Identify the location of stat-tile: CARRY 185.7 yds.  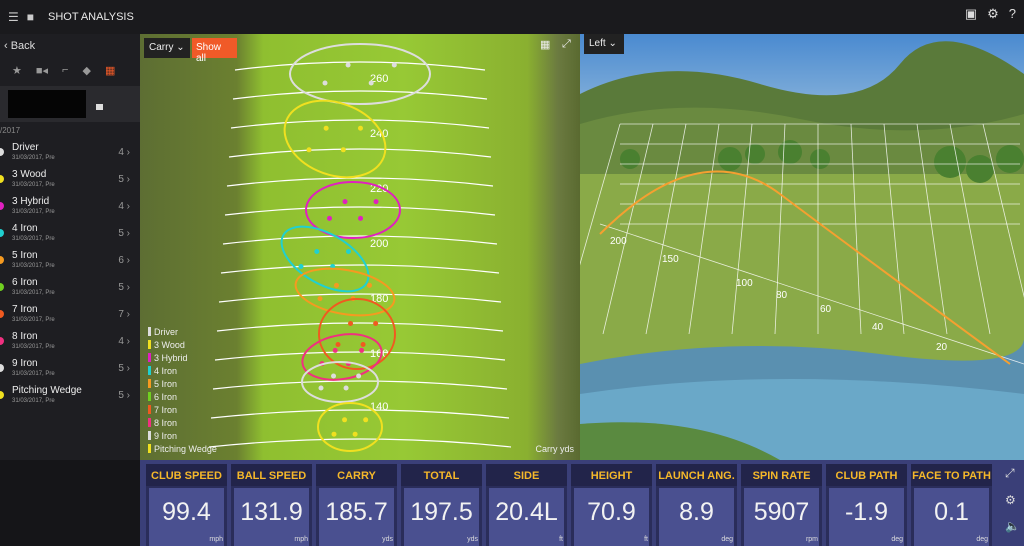
(356, 505).